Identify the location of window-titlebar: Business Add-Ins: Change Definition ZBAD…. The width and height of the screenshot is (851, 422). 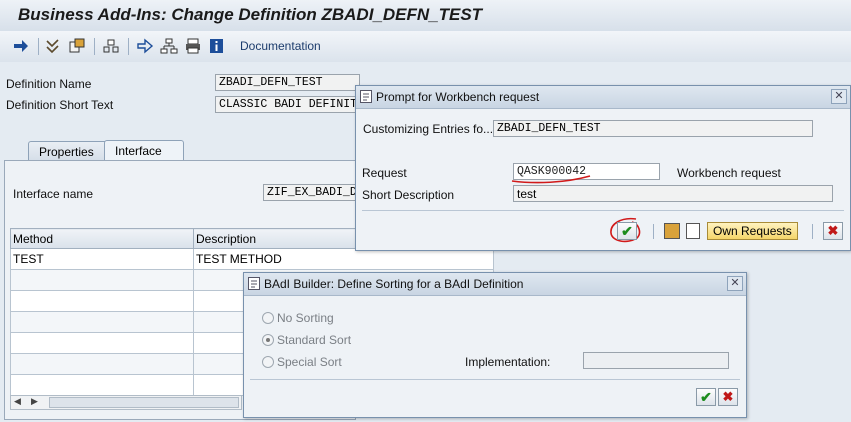
(425, 15).